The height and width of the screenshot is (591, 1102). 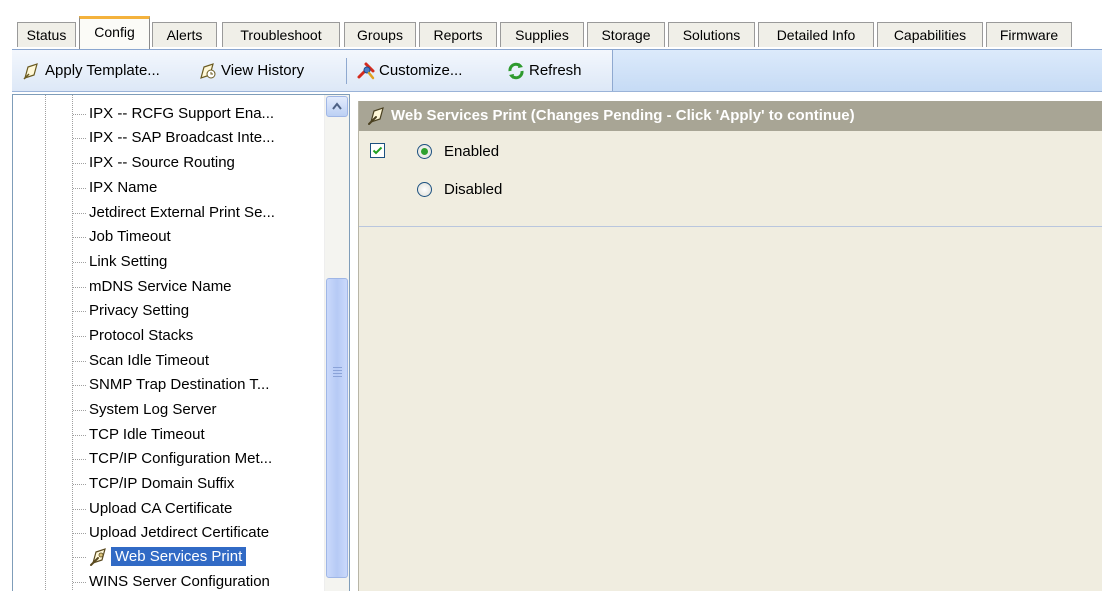 I want to click on history-icon, so click(x=208, y=71).